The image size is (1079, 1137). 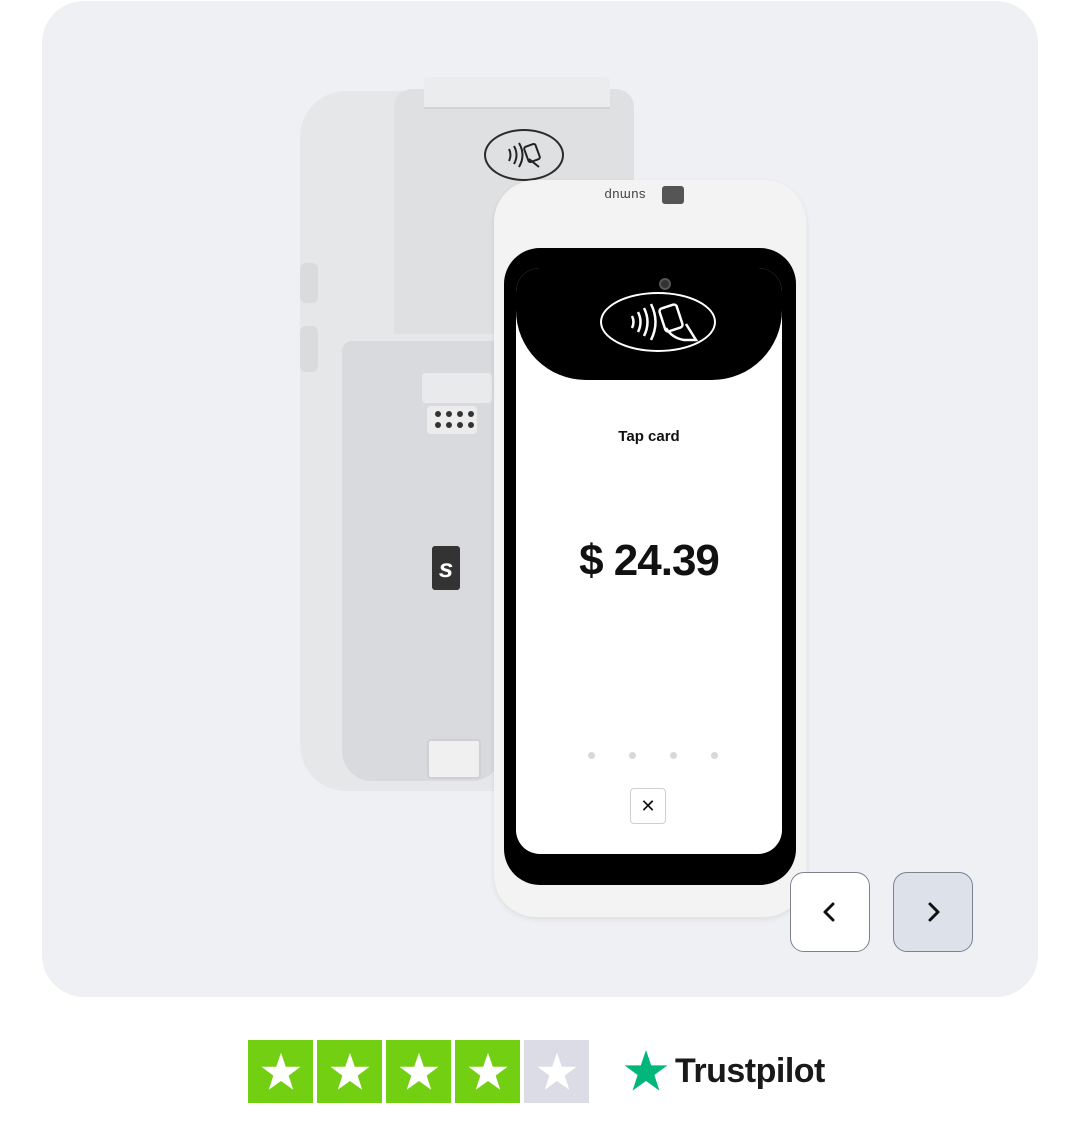 I want to click on cancel-button: ✕, so click(x=648, y=806).